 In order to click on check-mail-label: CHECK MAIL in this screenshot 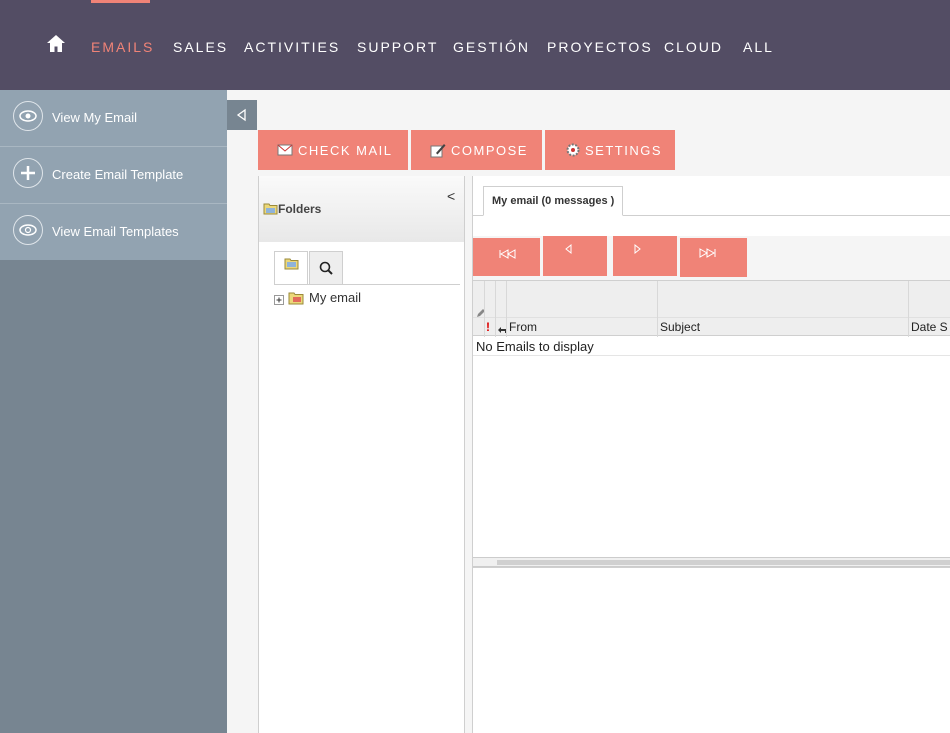, I will do `click(345, 150)`.